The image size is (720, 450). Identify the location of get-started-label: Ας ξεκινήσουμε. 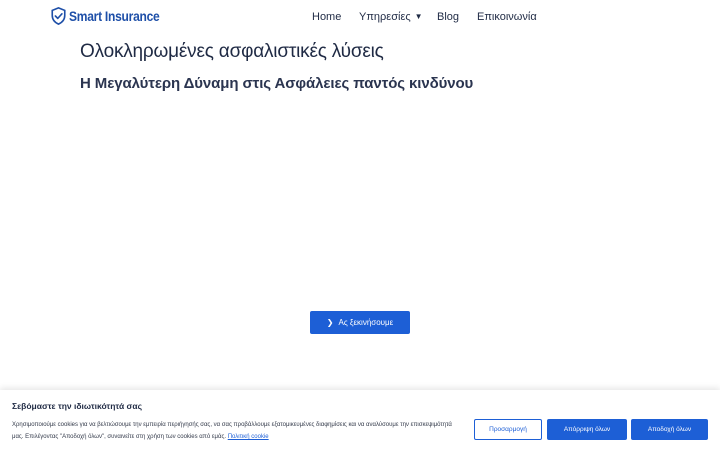
(366, 322).